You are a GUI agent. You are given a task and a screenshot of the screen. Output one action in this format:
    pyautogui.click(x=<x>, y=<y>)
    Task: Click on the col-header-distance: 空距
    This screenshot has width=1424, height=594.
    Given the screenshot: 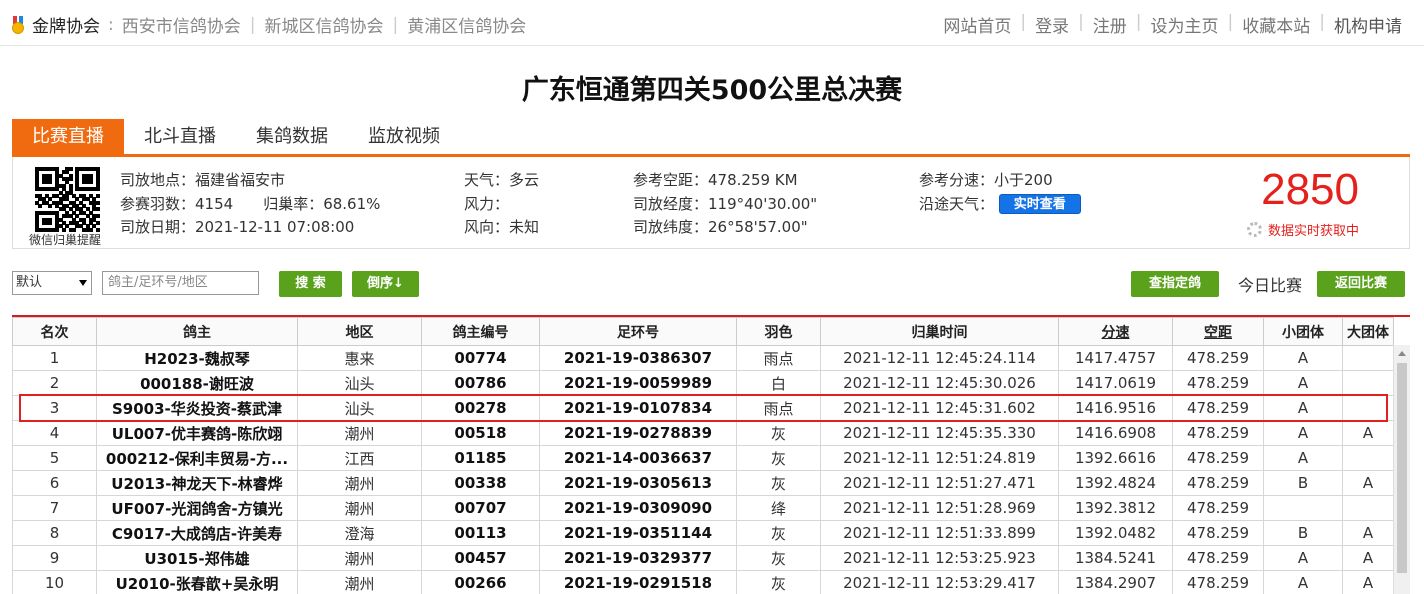 What is the action you would take?
    pyautogui.click(x=1218, y=331)
    